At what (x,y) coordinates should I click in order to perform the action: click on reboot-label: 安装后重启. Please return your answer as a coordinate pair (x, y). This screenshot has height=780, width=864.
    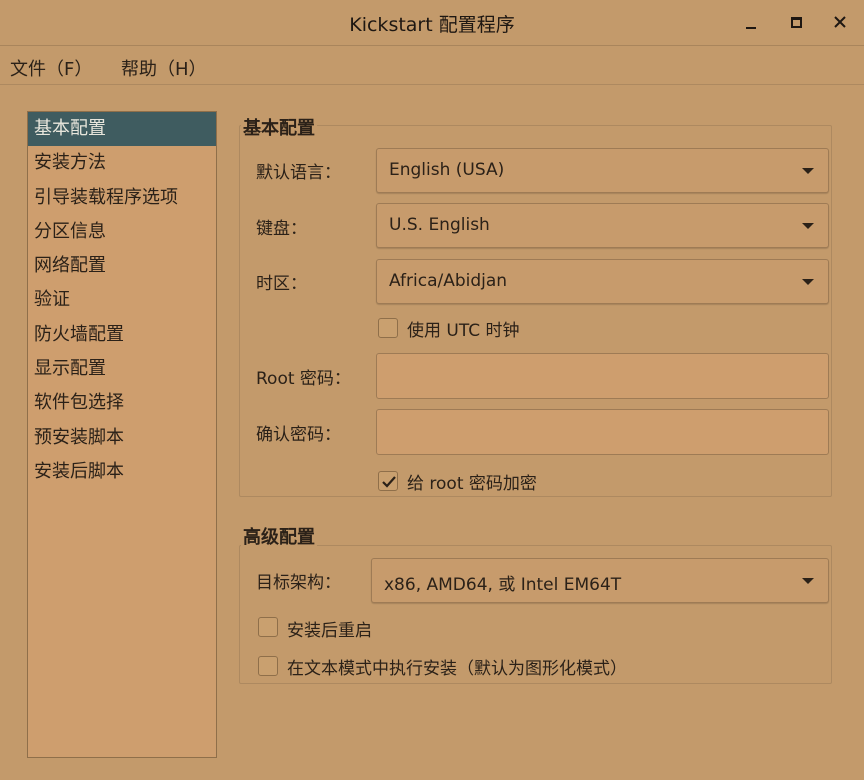
    Looking at the image, I should click on (329, 631).